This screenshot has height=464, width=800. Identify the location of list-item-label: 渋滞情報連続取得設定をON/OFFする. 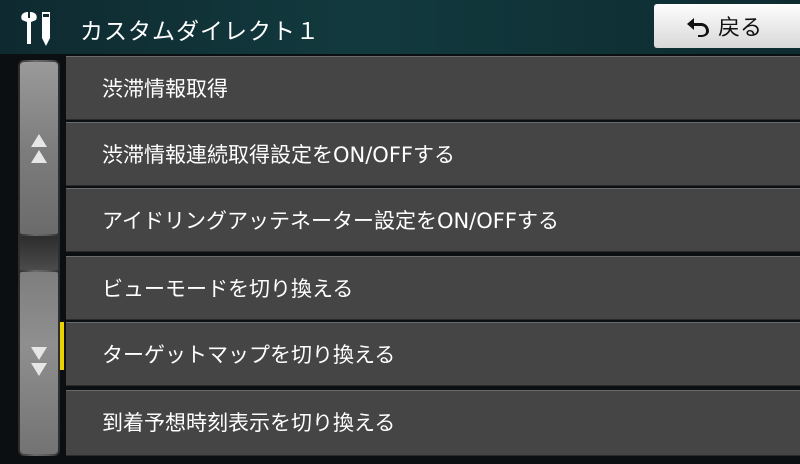
(278, 155).